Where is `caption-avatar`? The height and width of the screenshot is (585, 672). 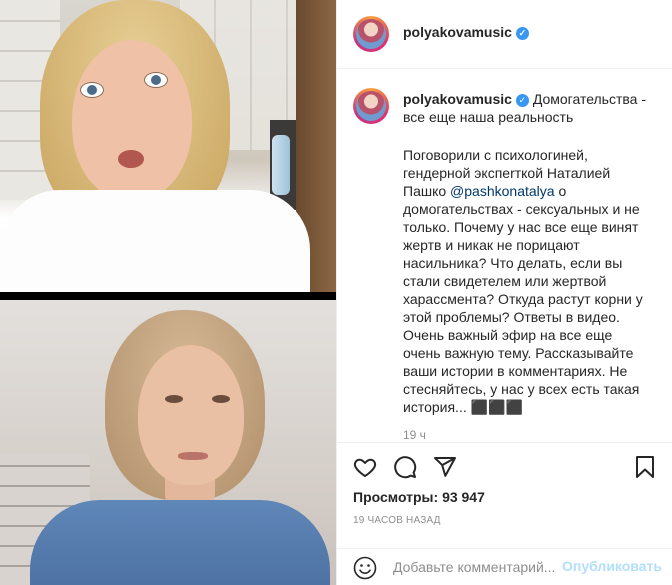 caption-avatar is located at coordinates (371, 106).